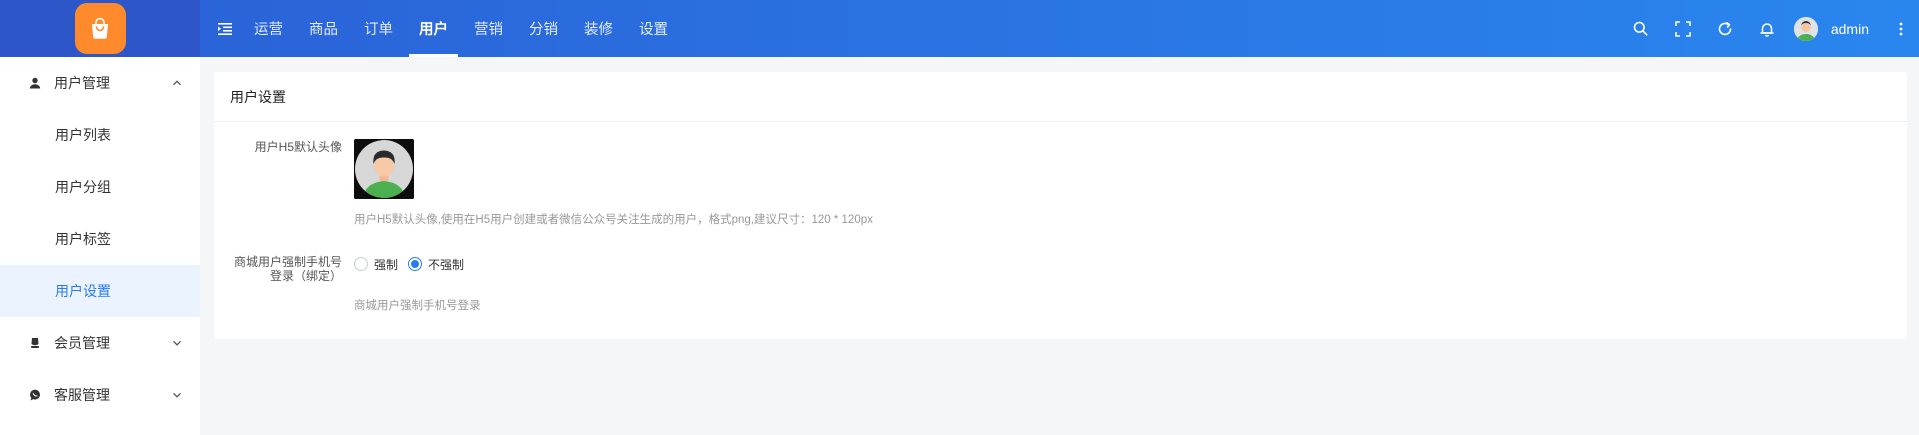 The image size is (1919, 435). Describe the element at coordinates (35, 83) in the screenshot. I see `user-icon` at that location.